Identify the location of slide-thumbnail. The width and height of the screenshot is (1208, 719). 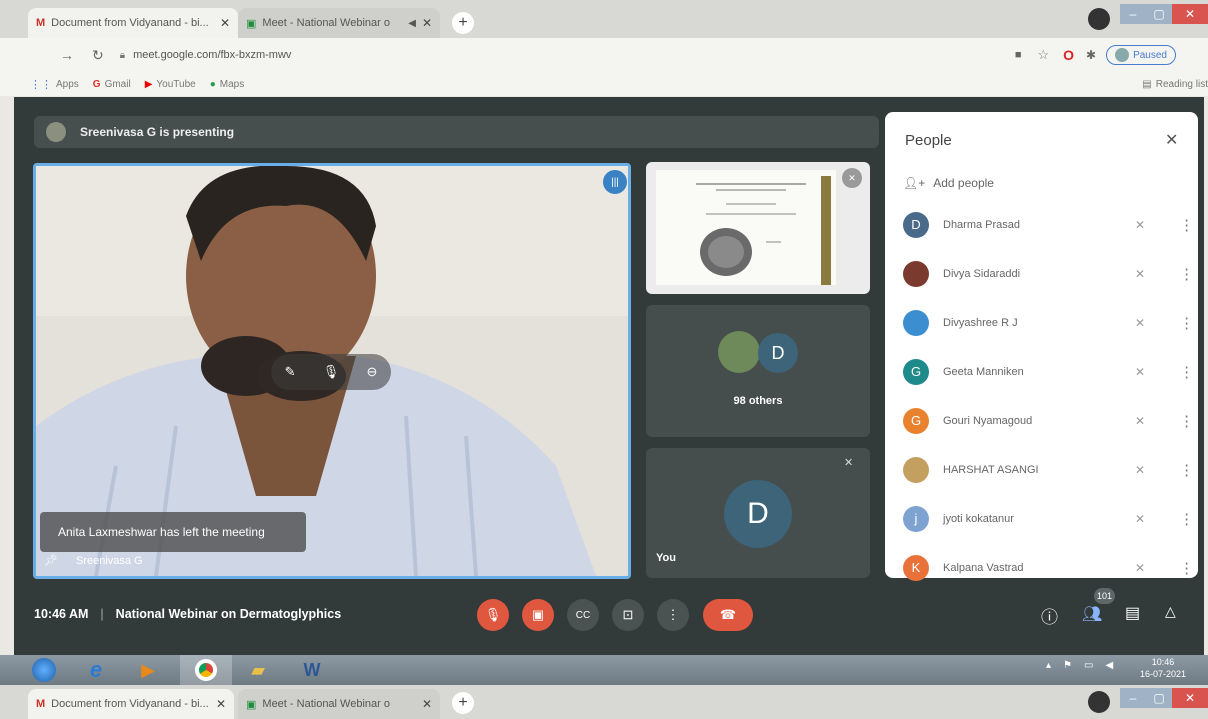
(746, 228).